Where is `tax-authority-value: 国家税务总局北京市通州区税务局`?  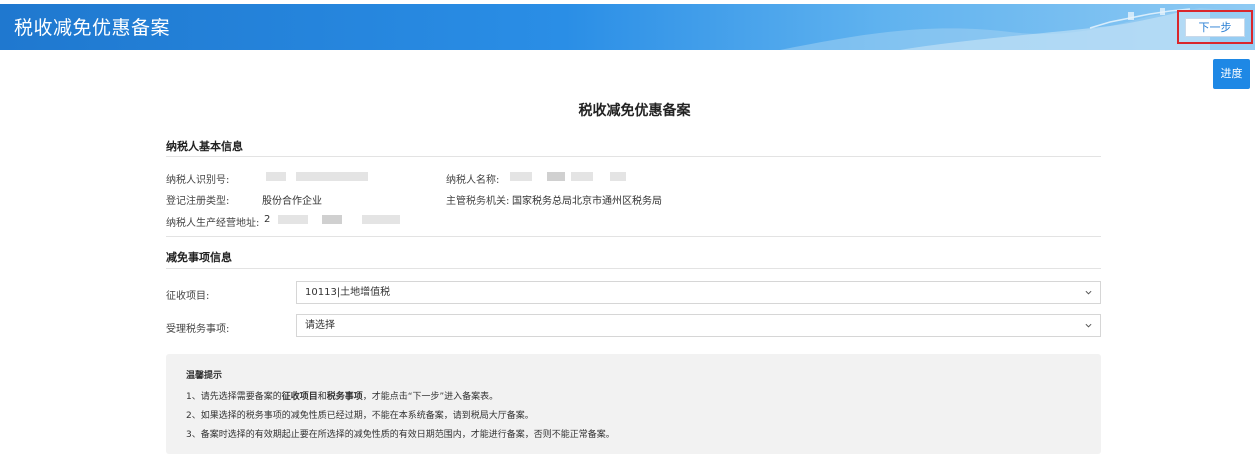
tax-authority-value: 国家税务总局北京市通州区税务局 is located at coordinates (587, 201).